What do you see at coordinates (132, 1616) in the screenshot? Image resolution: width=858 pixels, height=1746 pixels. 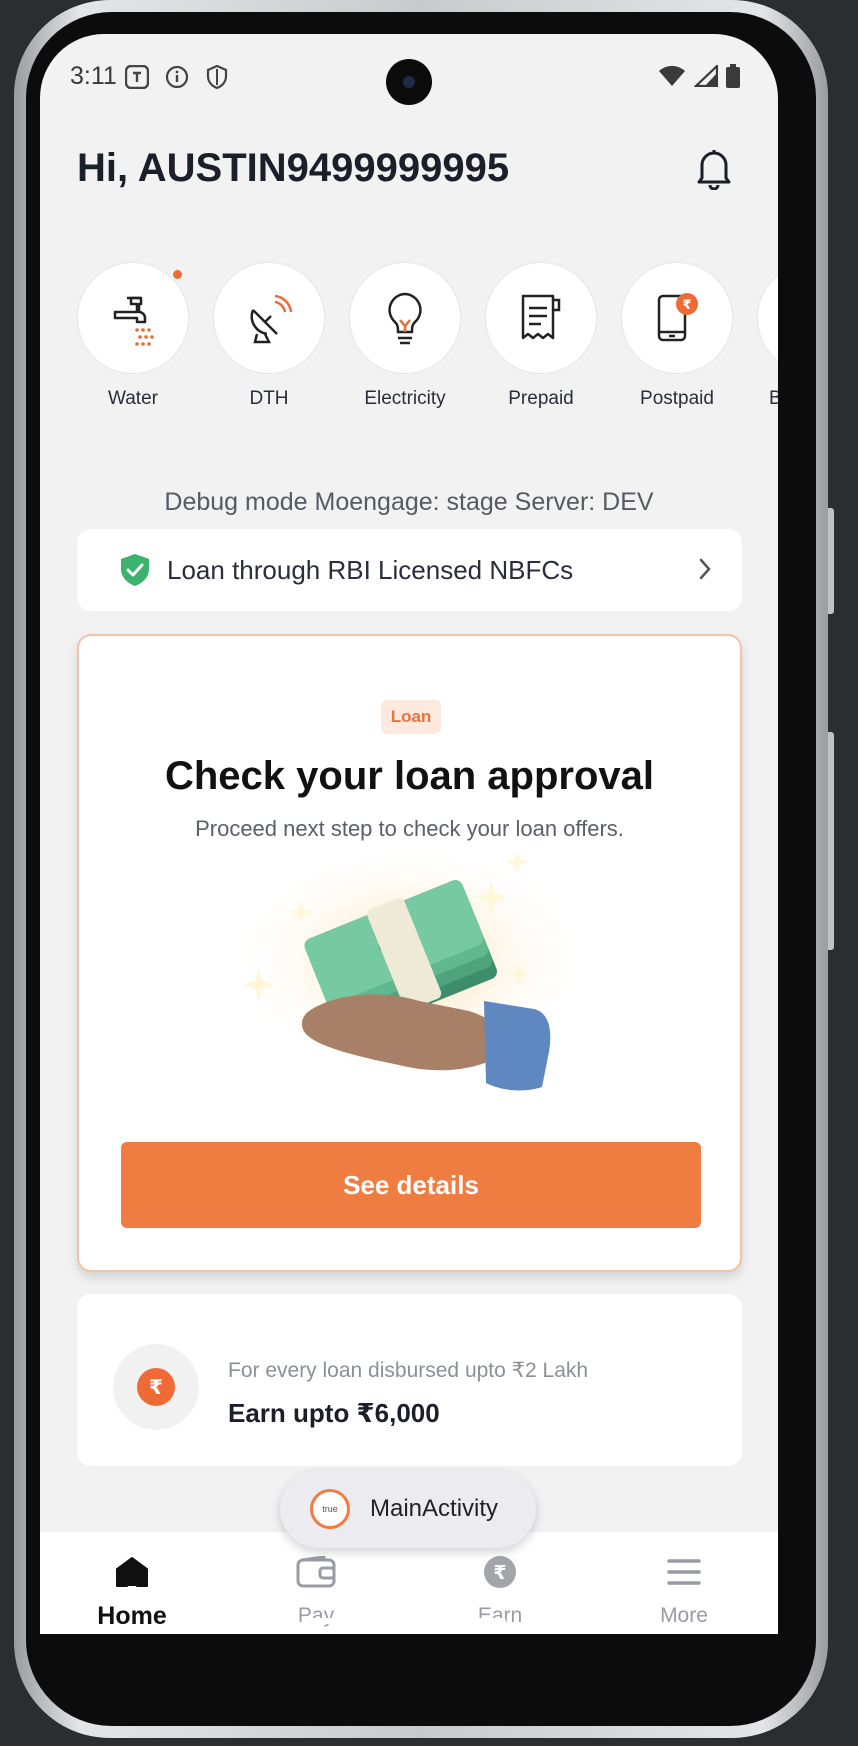 I see `nav-home-label: Home` at bounding box center [132, 1616].